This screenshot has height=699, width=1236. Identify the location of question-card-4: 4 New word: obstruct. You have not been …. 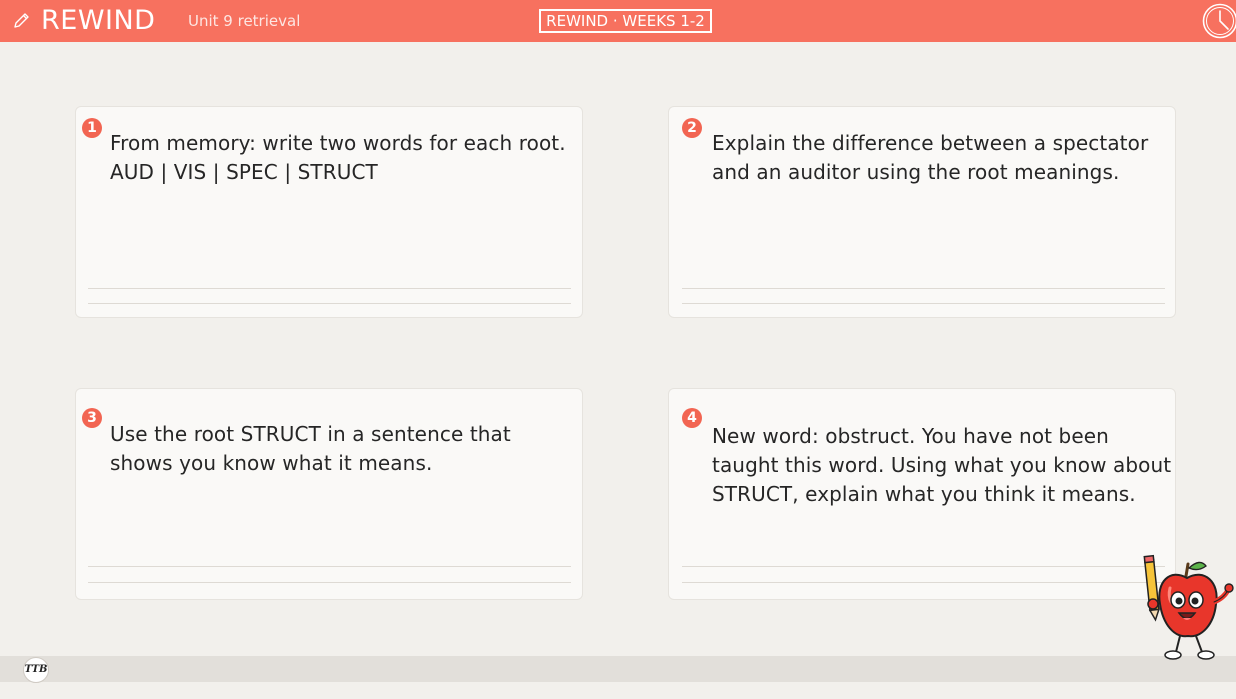
(922, 494).